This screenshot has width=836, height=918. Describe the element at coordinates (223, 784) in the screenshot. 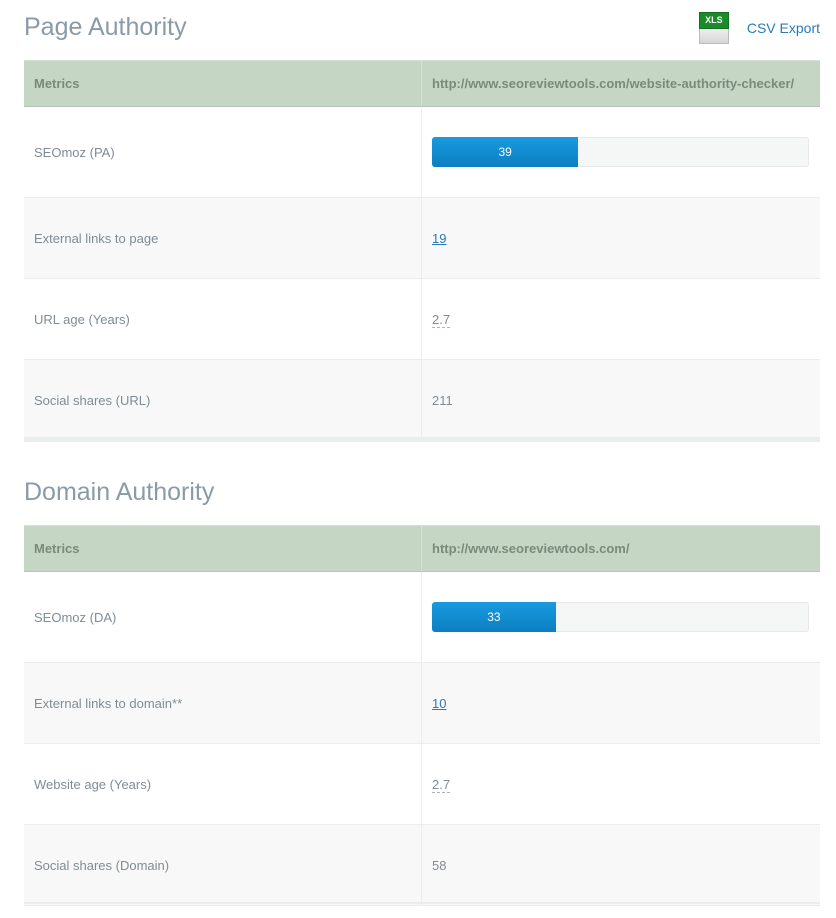

I see `metric-label: Website age (Years)` at that location.